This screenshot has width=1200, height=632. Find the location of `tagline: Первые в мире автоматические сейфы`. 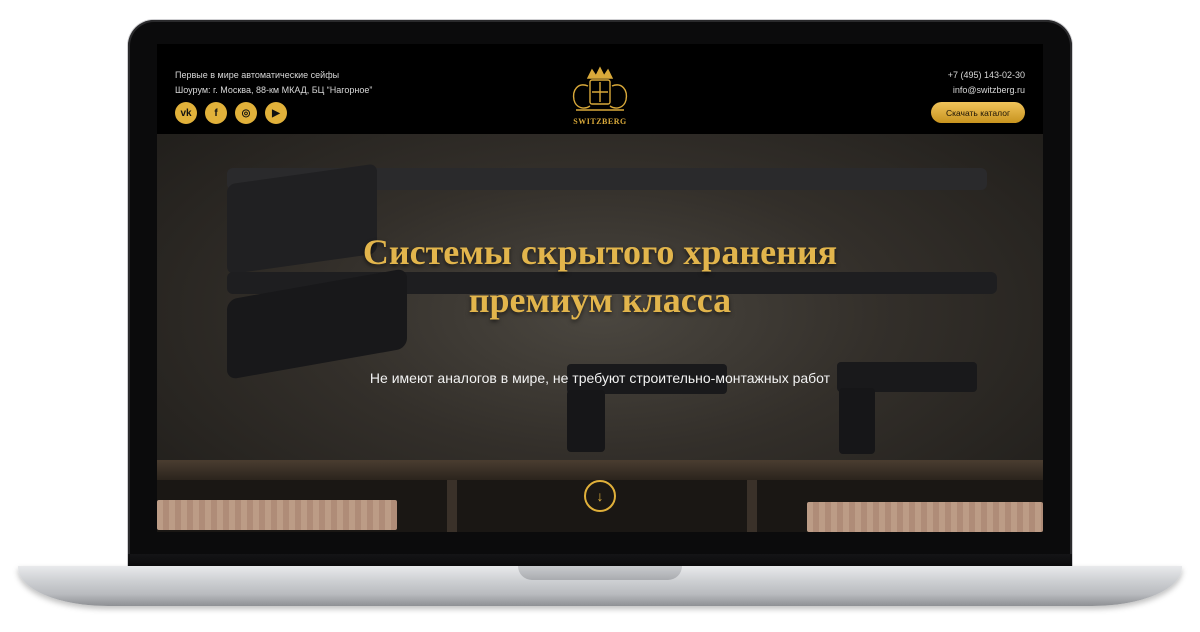

tagline: Первые в мире автоматические сейфы is located at coordinates (257, 75).